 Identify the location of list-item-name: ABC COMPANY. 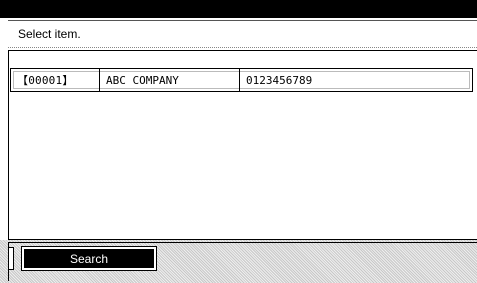
(170, 80).